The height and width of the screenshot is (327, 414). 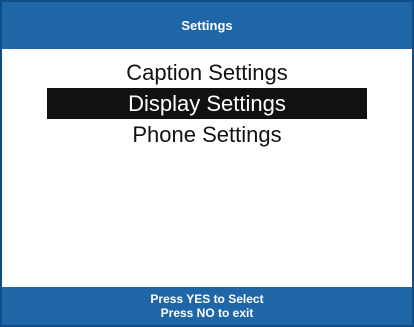 I want to click on exit-instruction: Press NO to exit, so click(x=207, y=313).